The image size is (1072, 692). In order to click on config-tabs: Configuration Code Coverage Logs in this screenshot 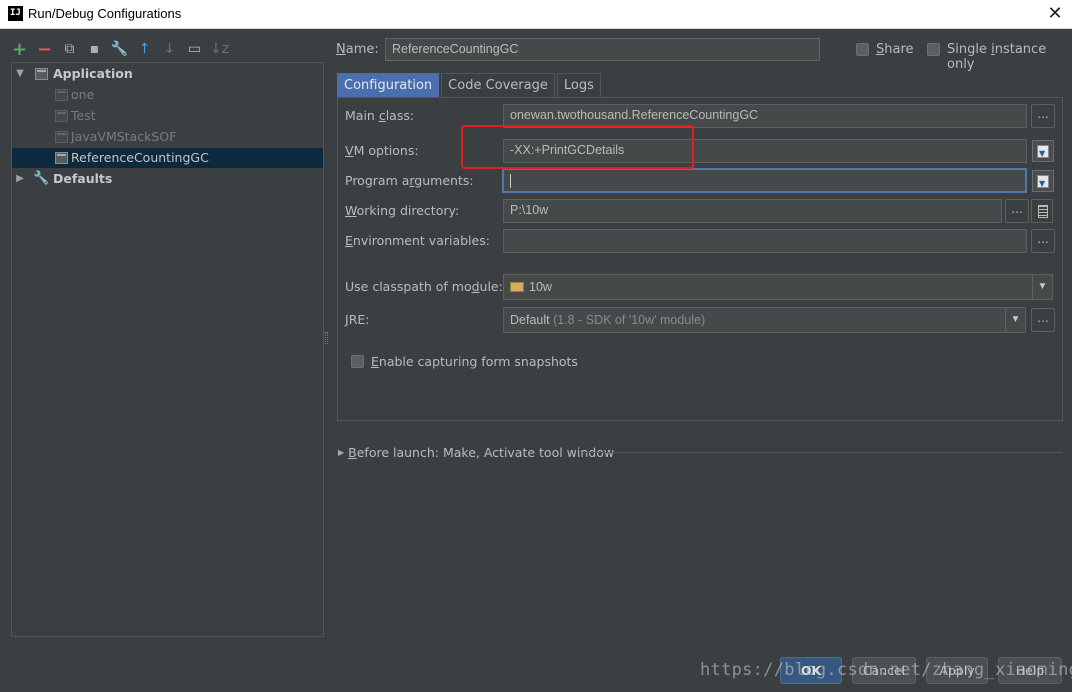, I will do `click(470, 85)`.